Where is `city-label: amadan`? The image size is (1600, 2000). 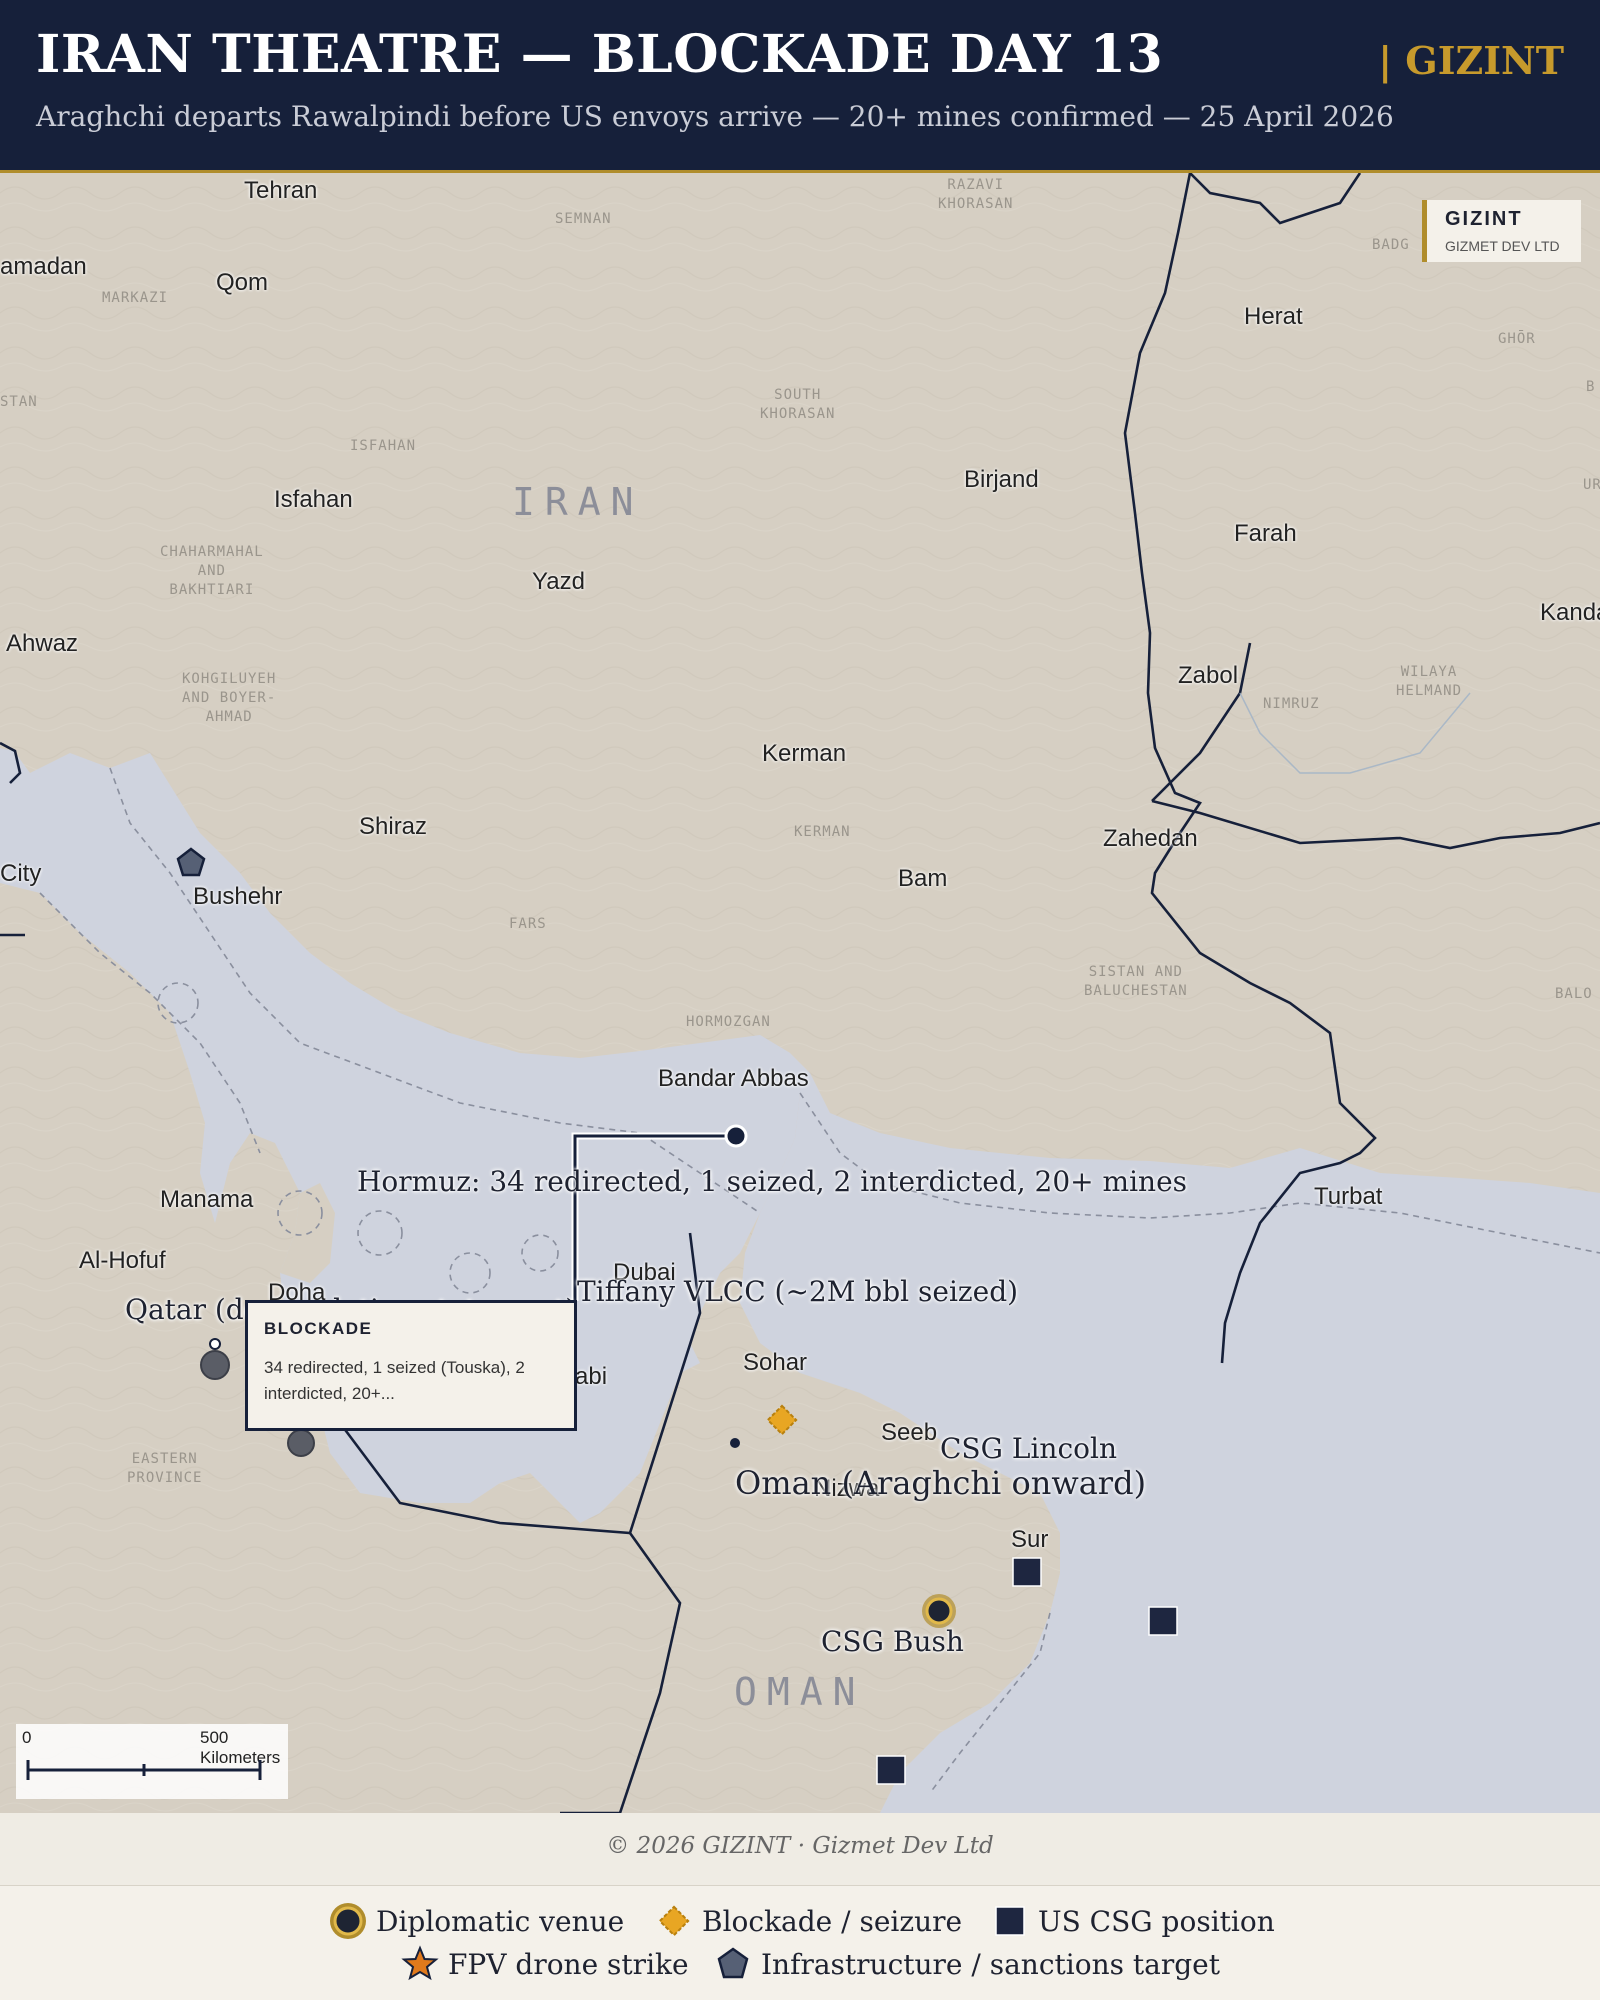 city-label: amadan is located at coordinates (43, 266).